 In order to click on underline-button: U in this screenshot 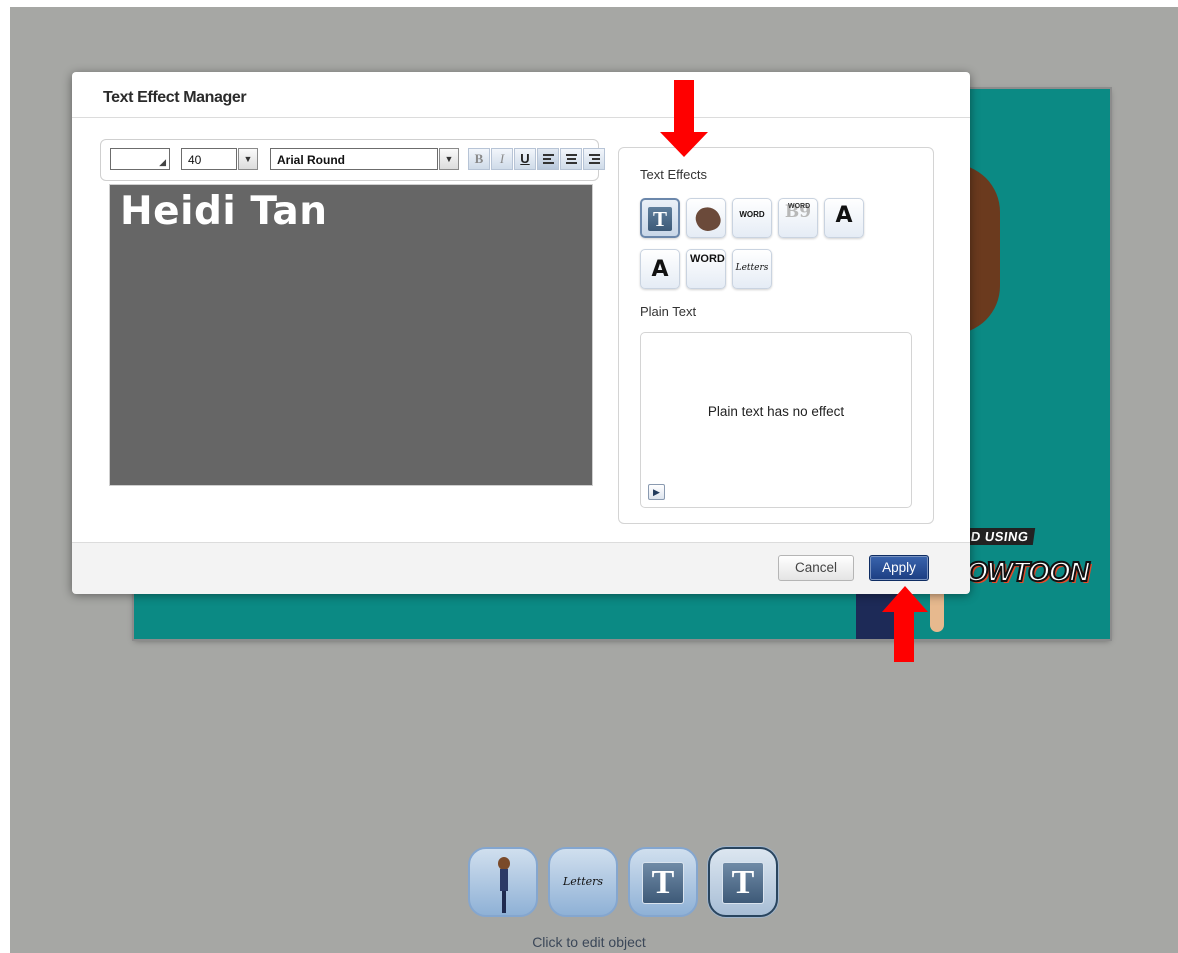, I will do `click(525, 159)`.